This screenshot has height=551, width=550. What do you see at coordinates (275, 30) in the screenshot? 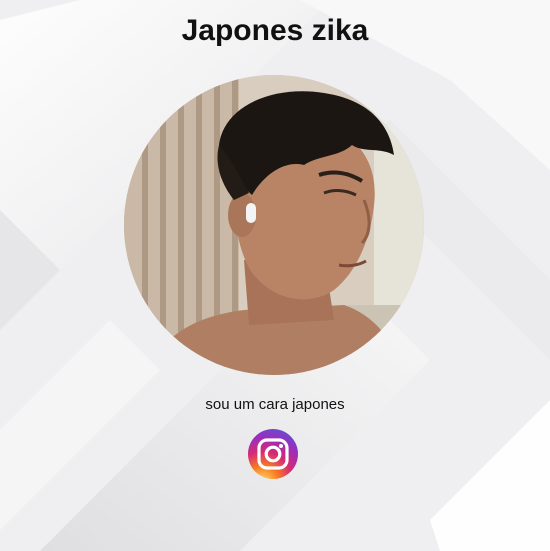
I see `profile-name: Japones zika` at bounding box center [275, 30].